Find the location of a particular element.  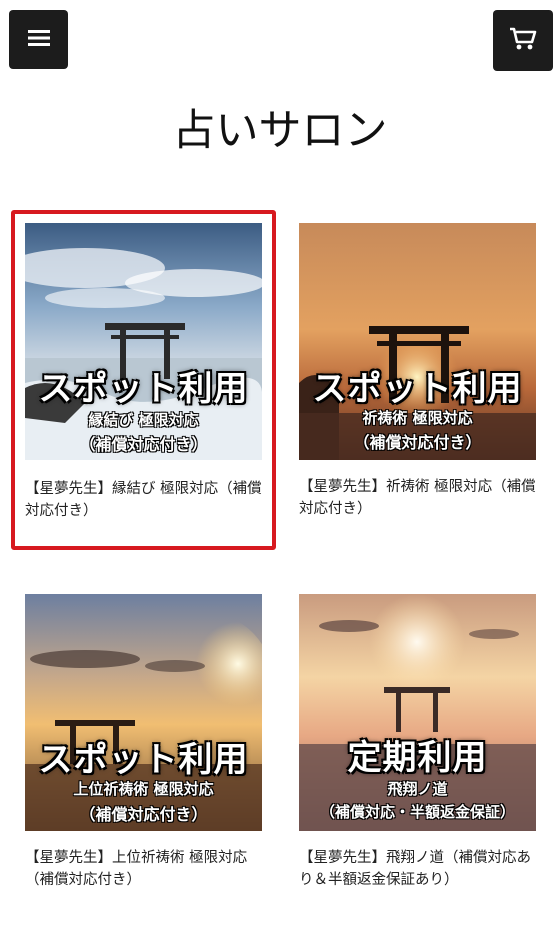

image-subtitle: 飛翔ノ道 is located at coordinates (417, 789).